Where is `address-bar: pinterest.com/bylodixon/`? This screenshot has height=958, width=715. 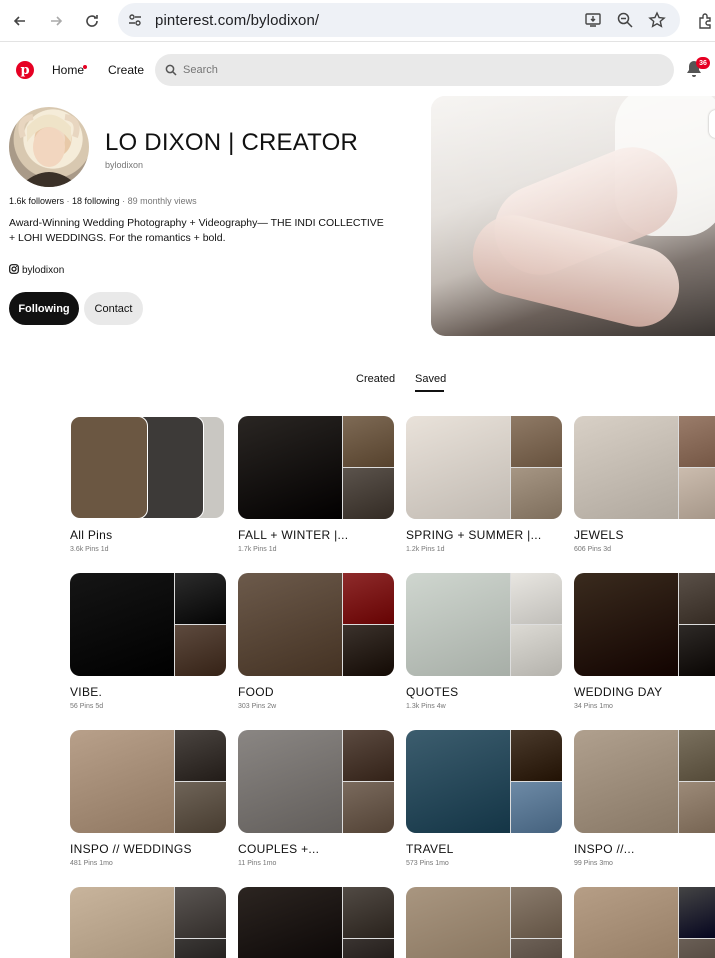 address-bar: pinterest.com/bylodixon/ is located at coordinates (399, 20).